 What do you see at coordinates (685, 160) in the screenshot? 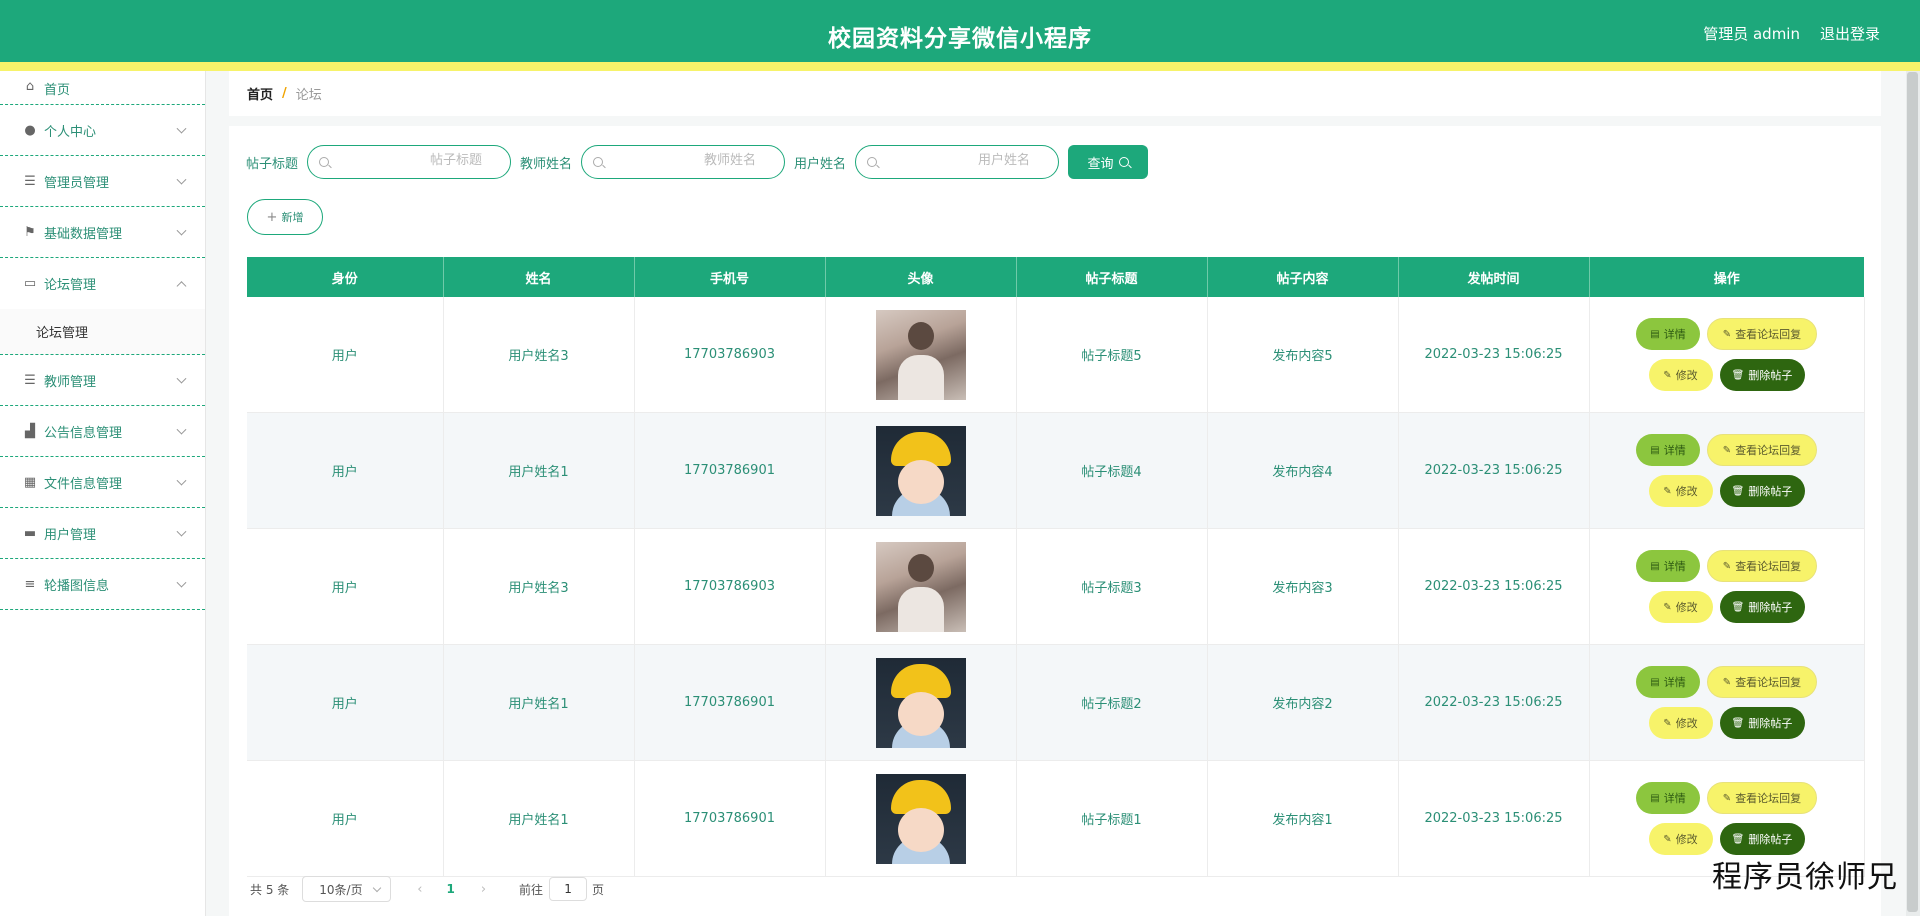
I see `teacher-filter-input` at bounding box center [685, 160].